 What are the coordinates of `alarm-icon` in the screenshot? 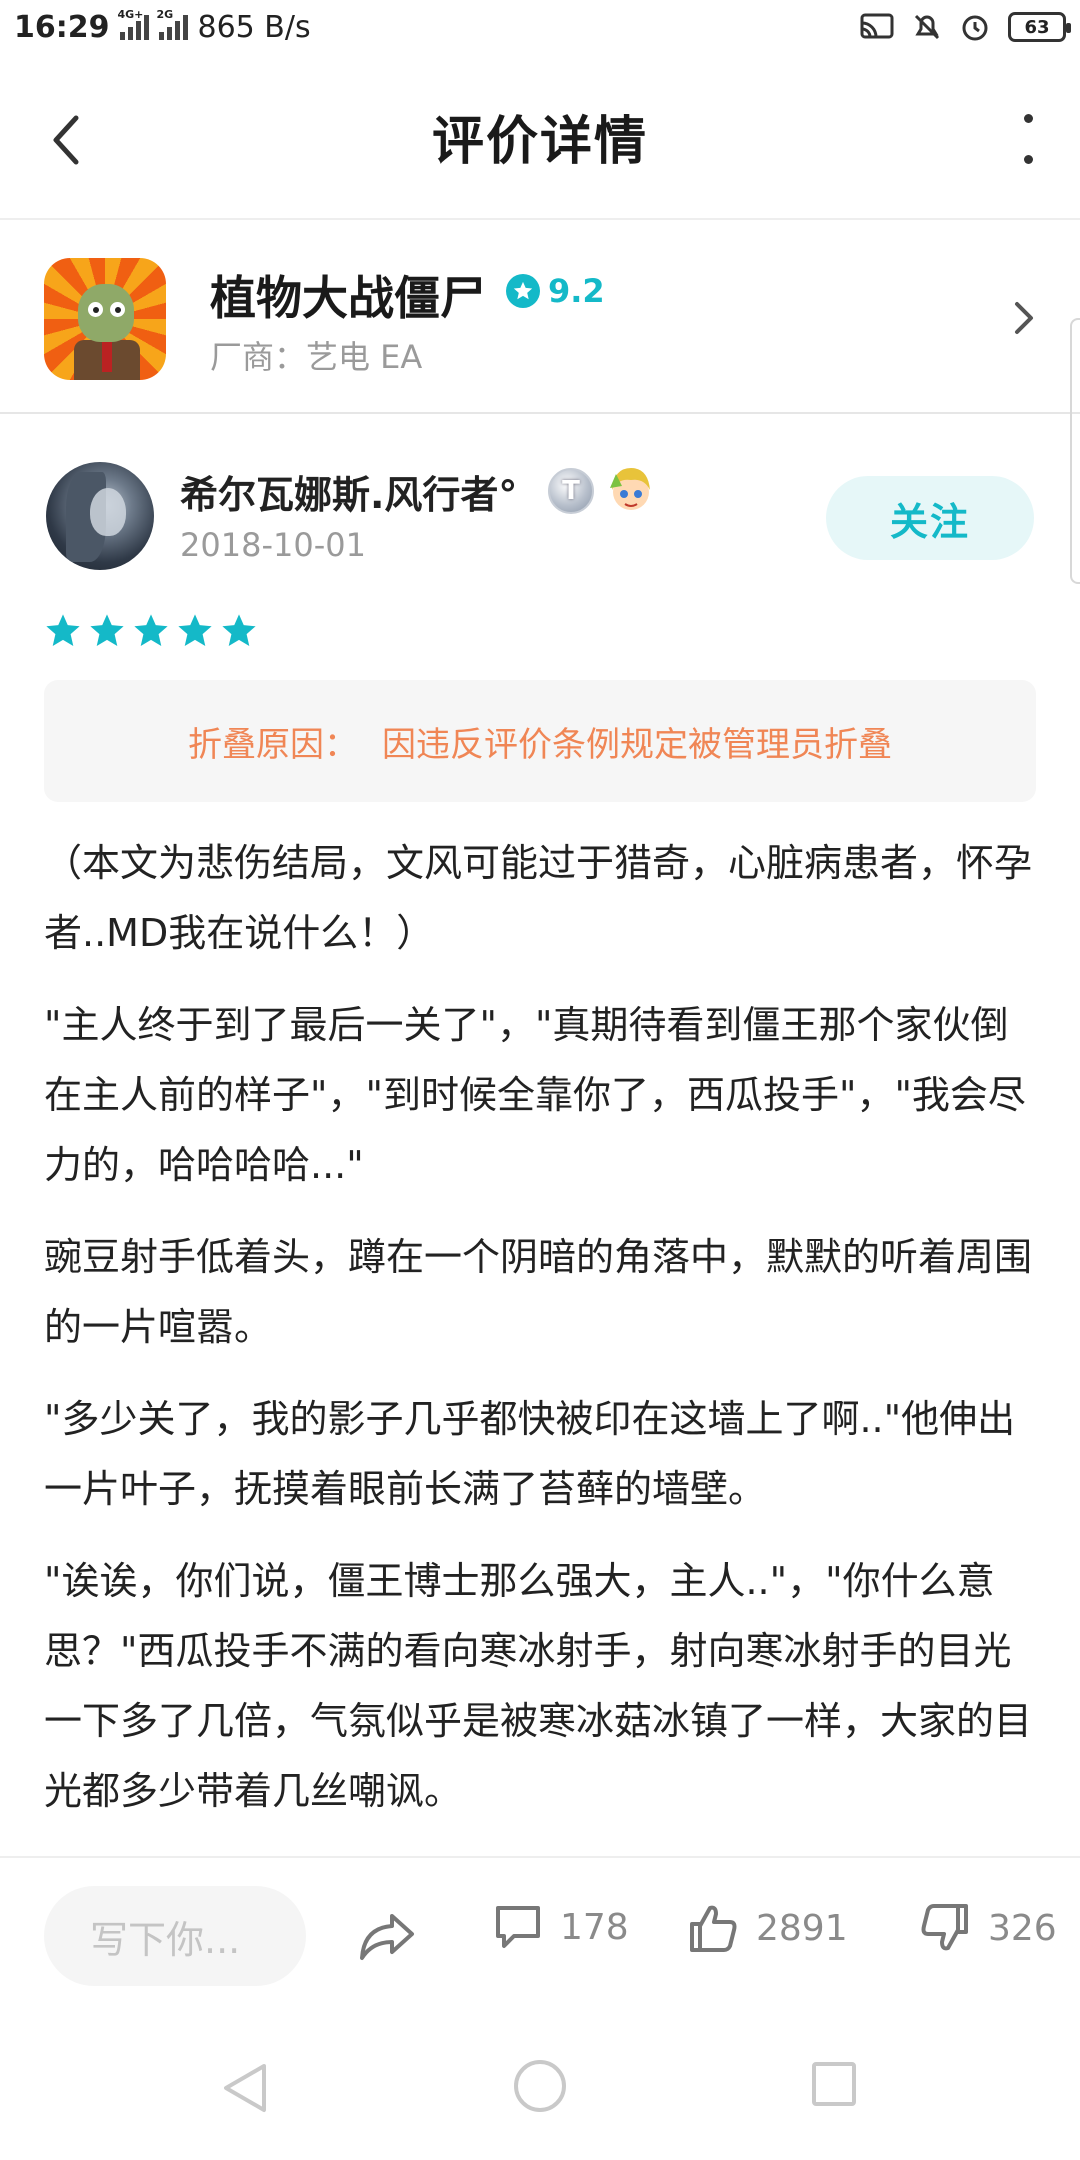 It's located at (975, 28).